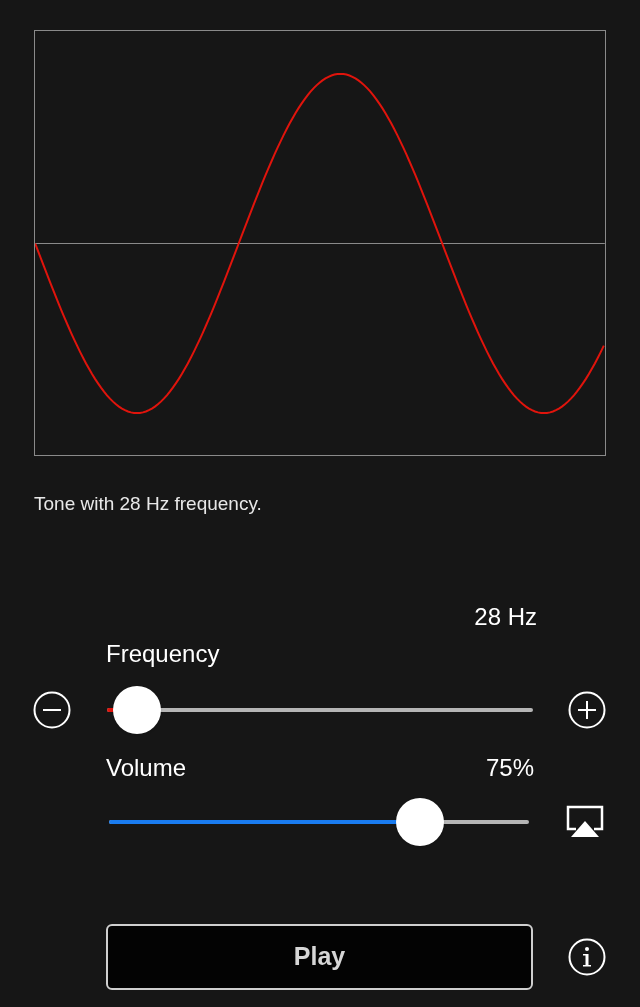 This screenshot has height=1007, width=640. What do you see at coordinates (585, 821) in the screenshot?
I see `airplay-icon` at bounding box center [585, 821].